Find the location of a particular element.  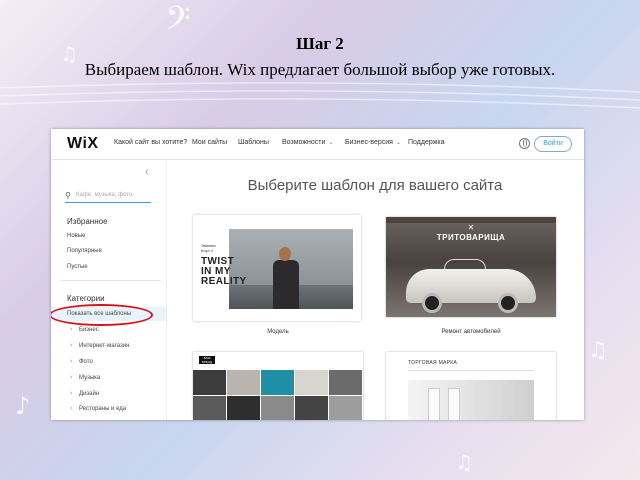

highlight-oval is located at coordinates (102, 315).